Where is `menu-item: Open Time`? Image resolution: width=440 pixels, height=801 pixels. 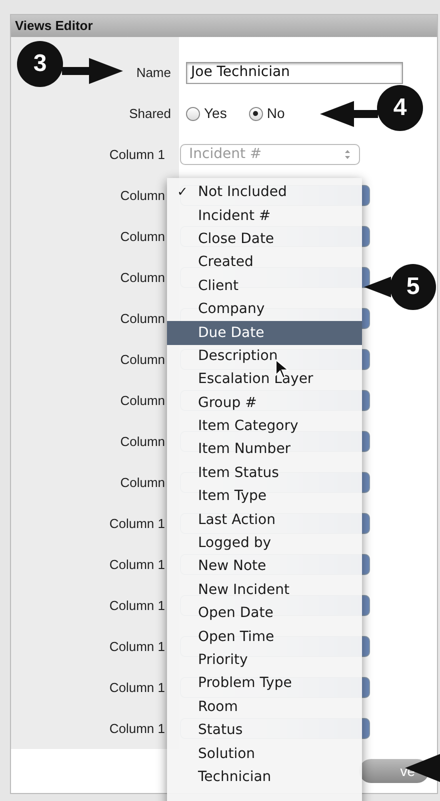
menu-item: Open Time is located at coordinates (264, 637).